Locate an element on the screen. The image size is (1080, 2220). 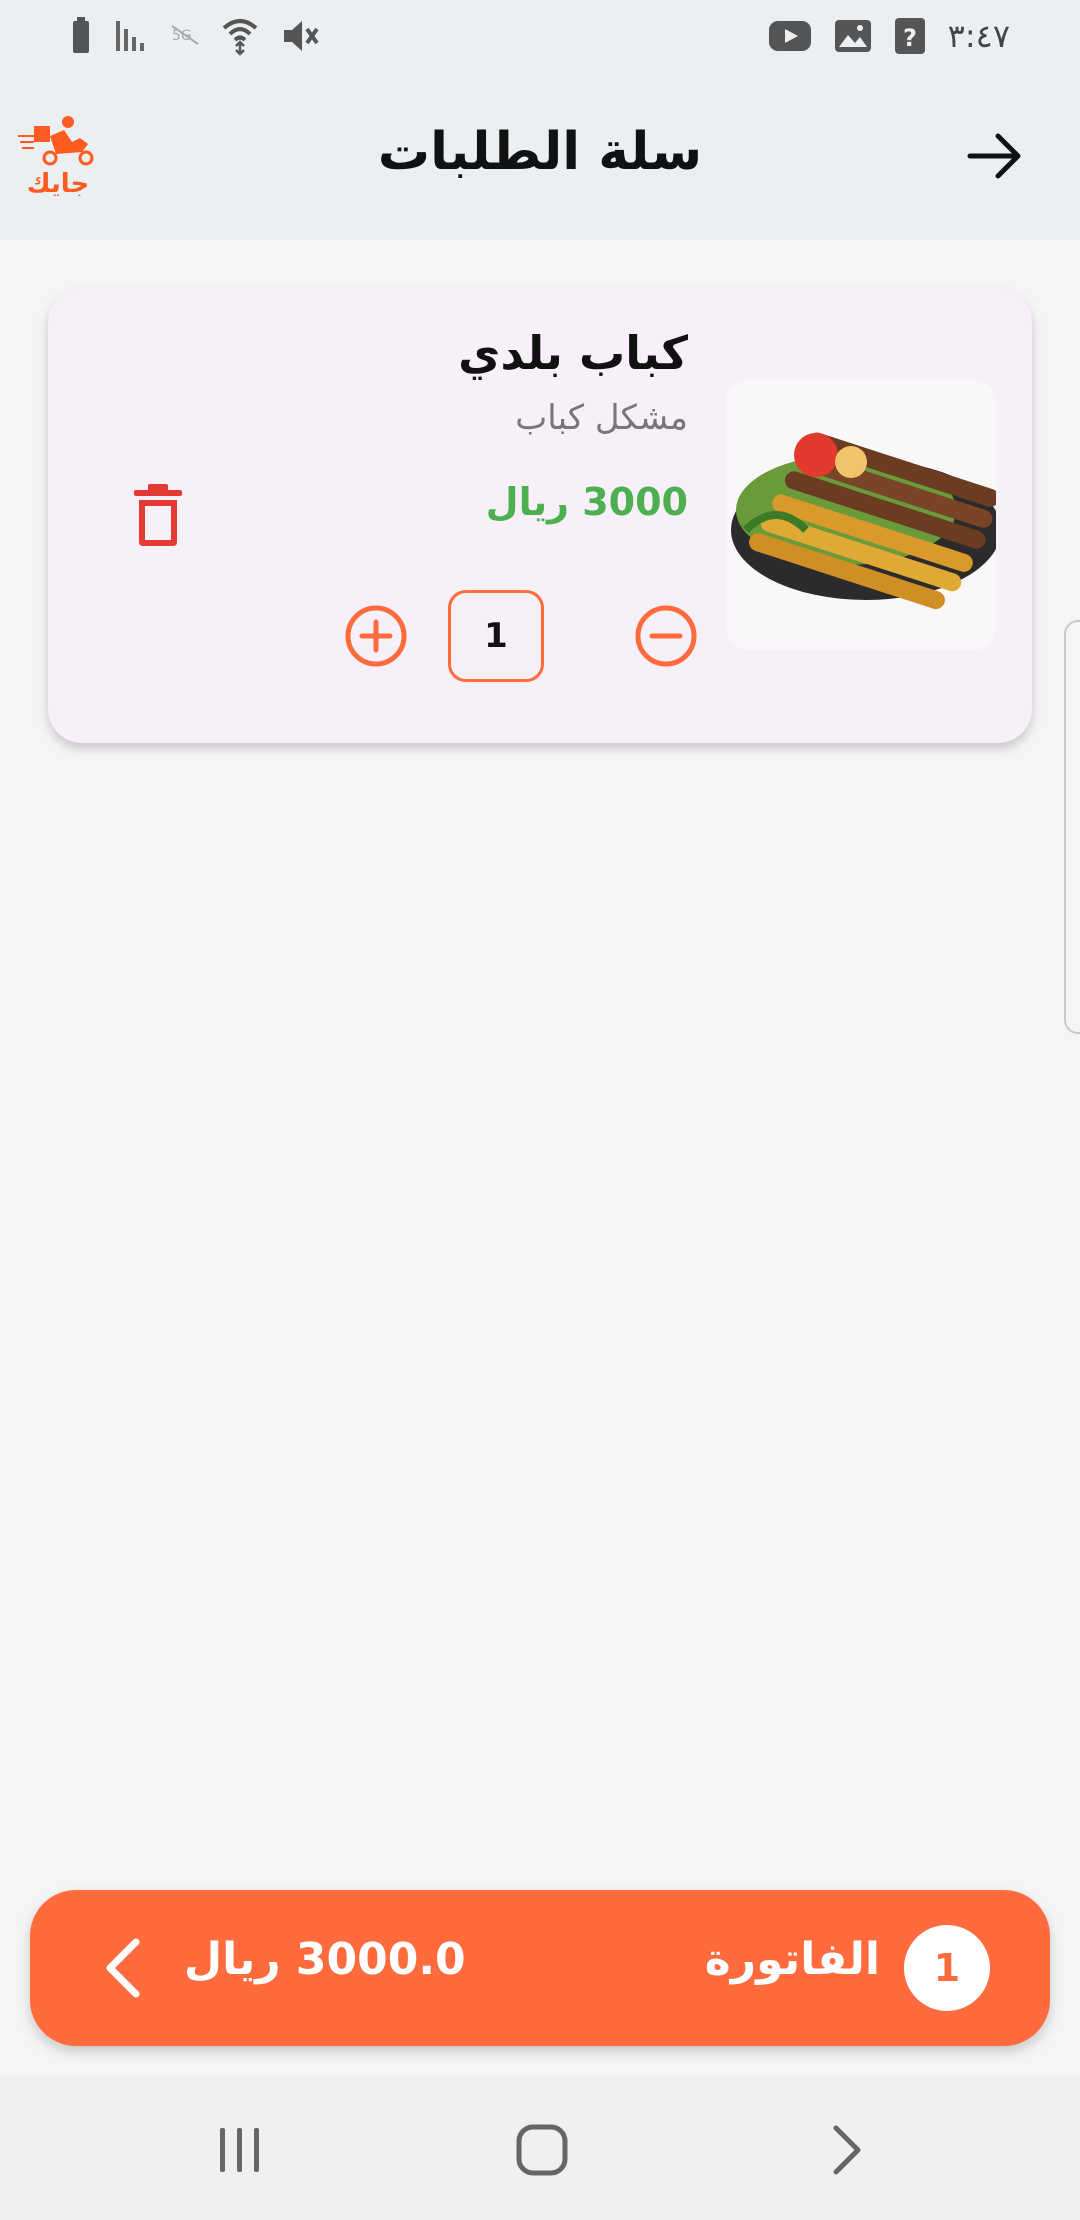
minus-circle-icon is located at coordinates (666, 636).